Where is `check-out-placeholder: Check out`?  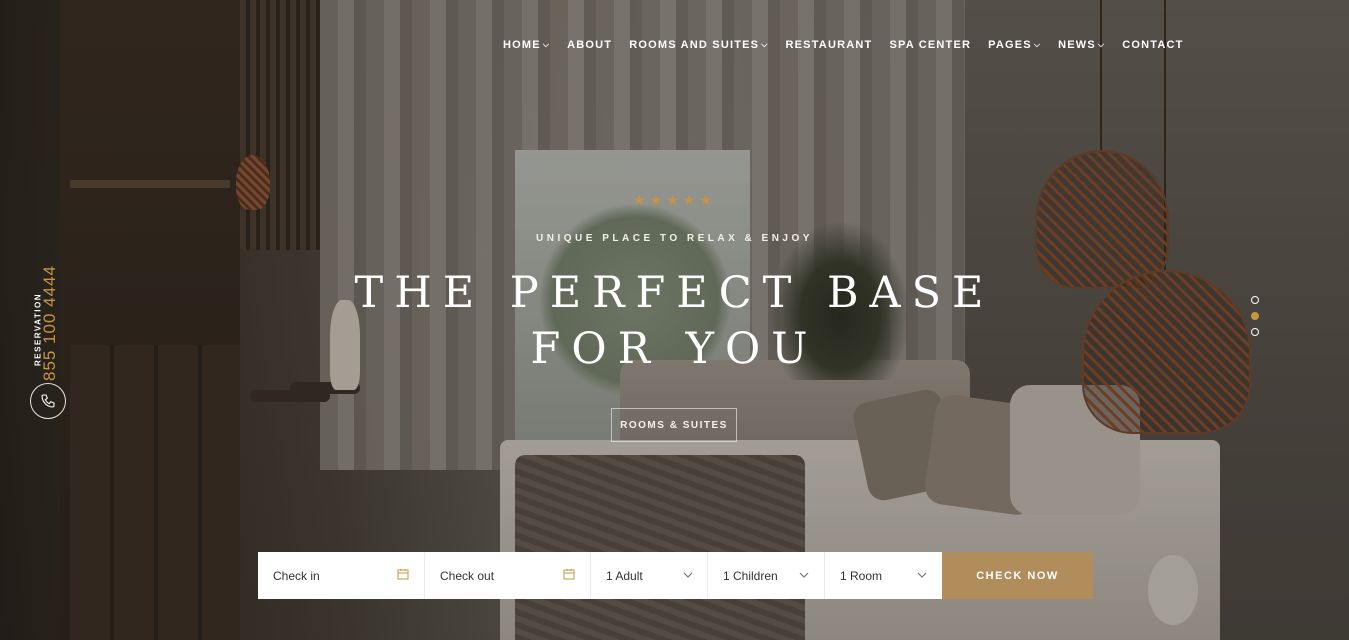
check-out-placeholder: Check out is located at coordinates (467, 575).